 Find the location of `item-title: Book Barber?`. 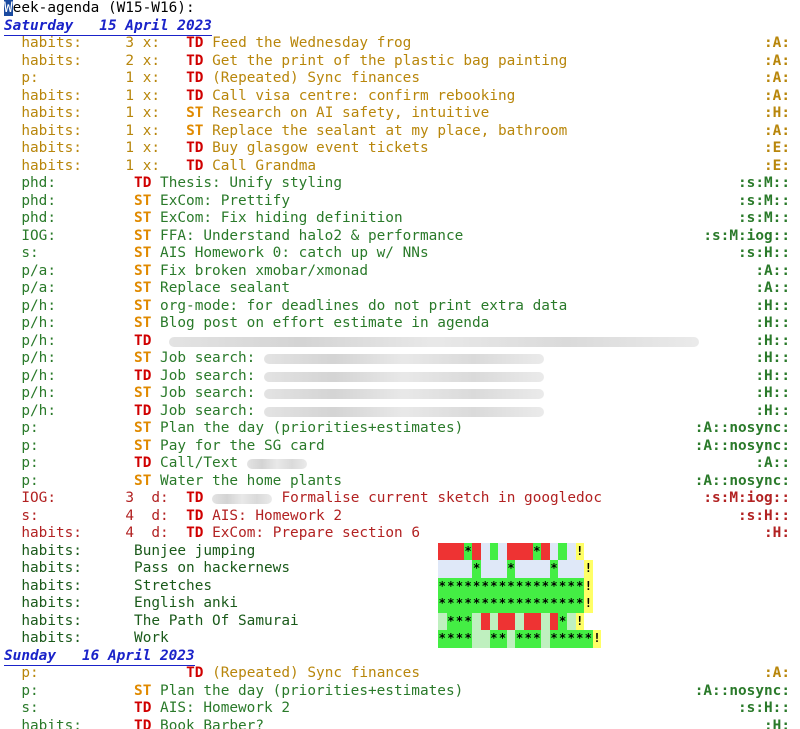

item-title: Book Barber? is located at coordinates (212, 723).